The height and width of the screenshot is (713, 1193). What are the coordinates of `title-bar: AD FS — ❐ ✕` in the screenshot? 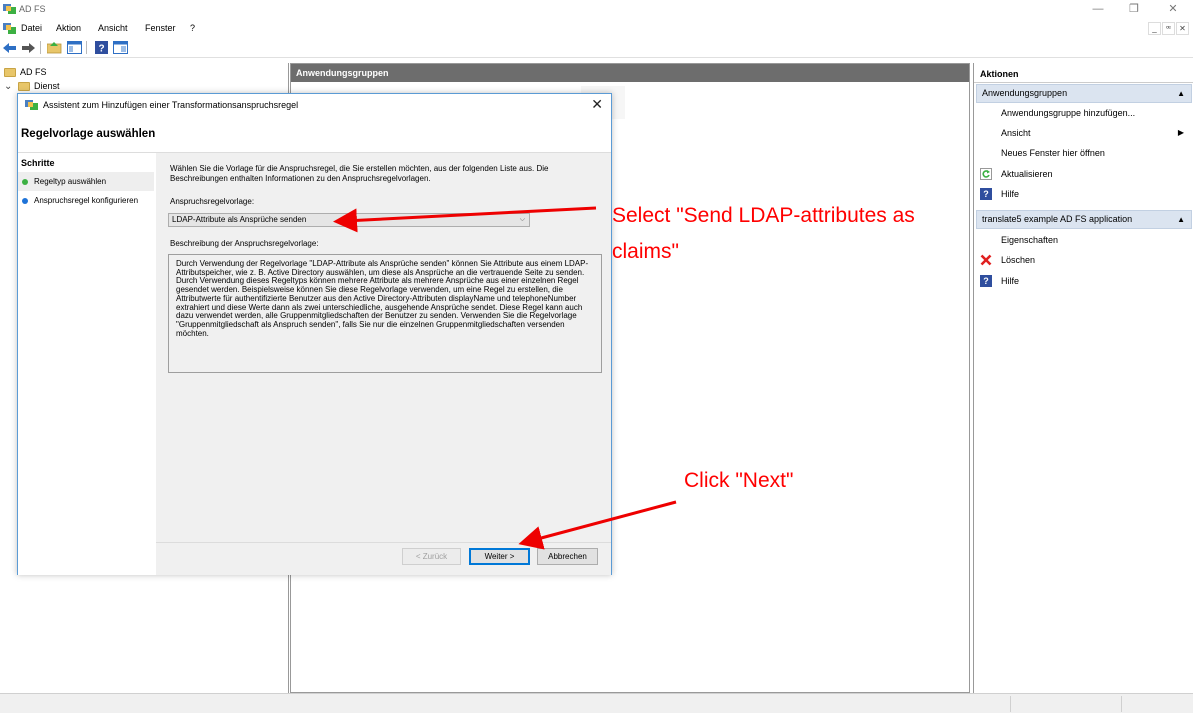 It's located at (596, 10).